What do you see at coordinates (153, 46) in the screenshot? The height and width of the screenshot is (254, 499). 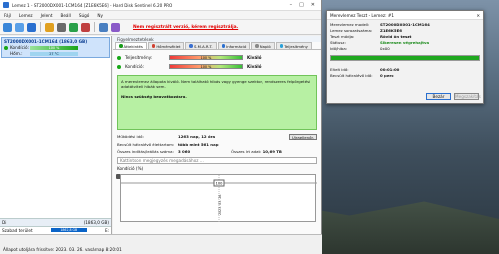 I see `thermometer-icon` at bounding box center [153, 46].